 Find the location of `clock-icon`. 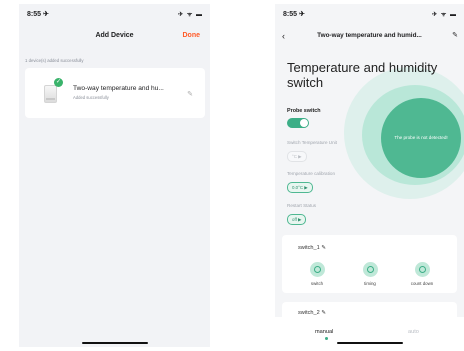

clock-icon is located at coordinates (370, 269).